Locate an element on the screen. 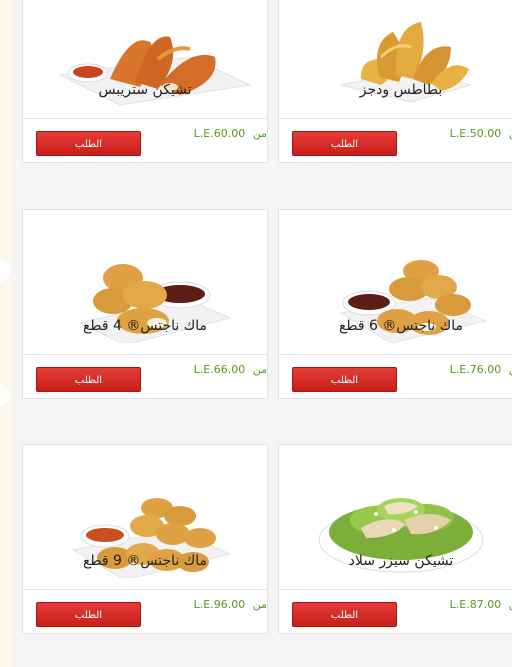 This screenshot has width=512, height=667. product-name: ماك ناجتس® 9 قطع is located at coordinates (145, 561).